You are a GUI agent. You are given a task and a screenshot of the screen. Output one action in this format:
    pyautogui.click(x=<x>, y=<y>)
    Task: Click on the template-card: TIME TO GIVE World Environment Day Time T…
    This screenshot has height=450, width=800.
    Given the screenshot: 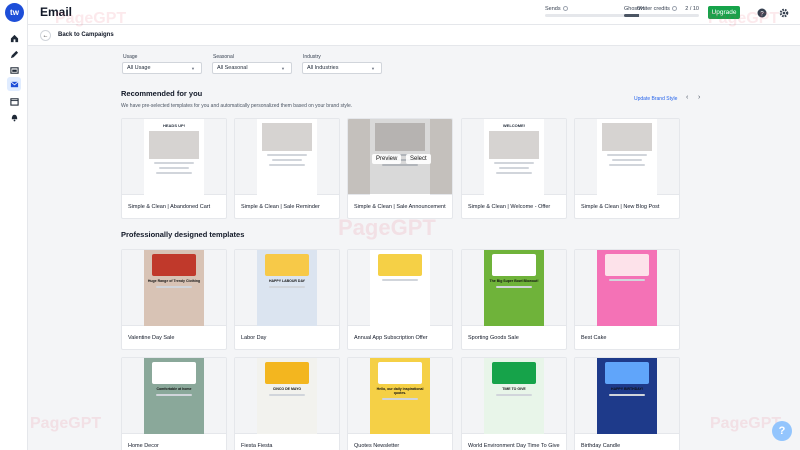 What is the action you would take?
    pyautogui.click(x=514, y=403)
    